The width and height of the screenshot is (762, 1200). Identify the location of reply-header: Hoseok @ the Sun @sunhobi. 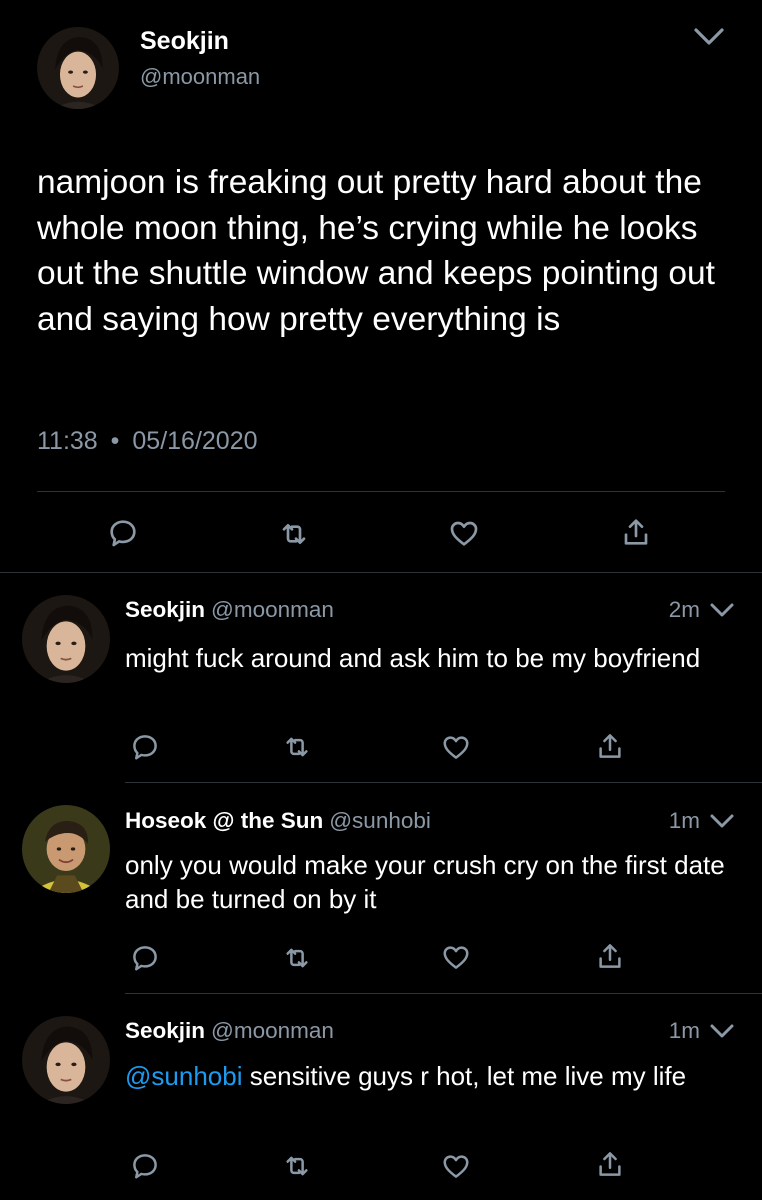
(278, 821).